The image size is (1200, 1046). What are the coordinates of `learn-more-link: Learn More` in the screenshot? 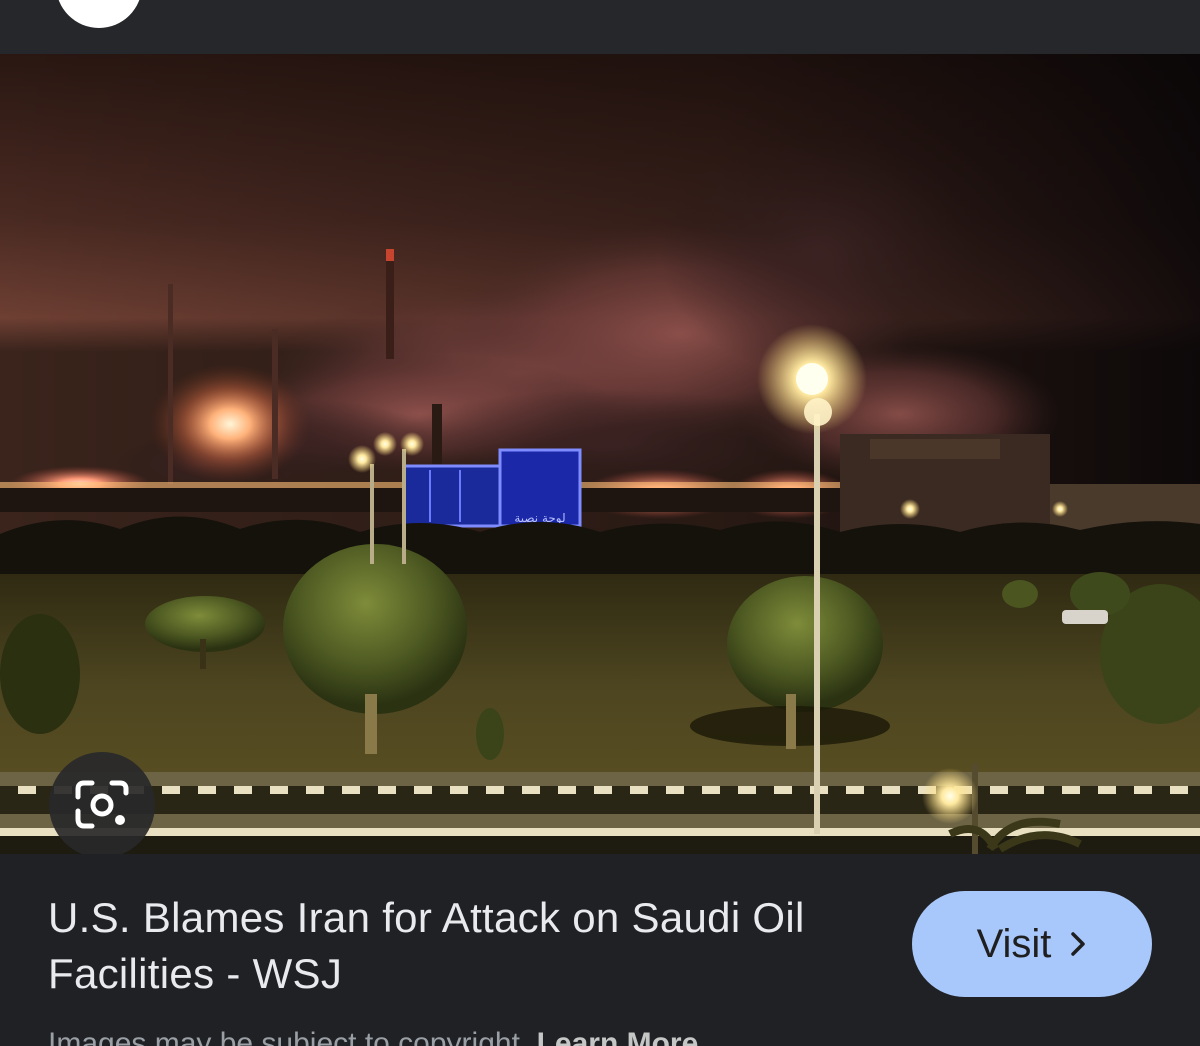 It's located at (618, 1036).